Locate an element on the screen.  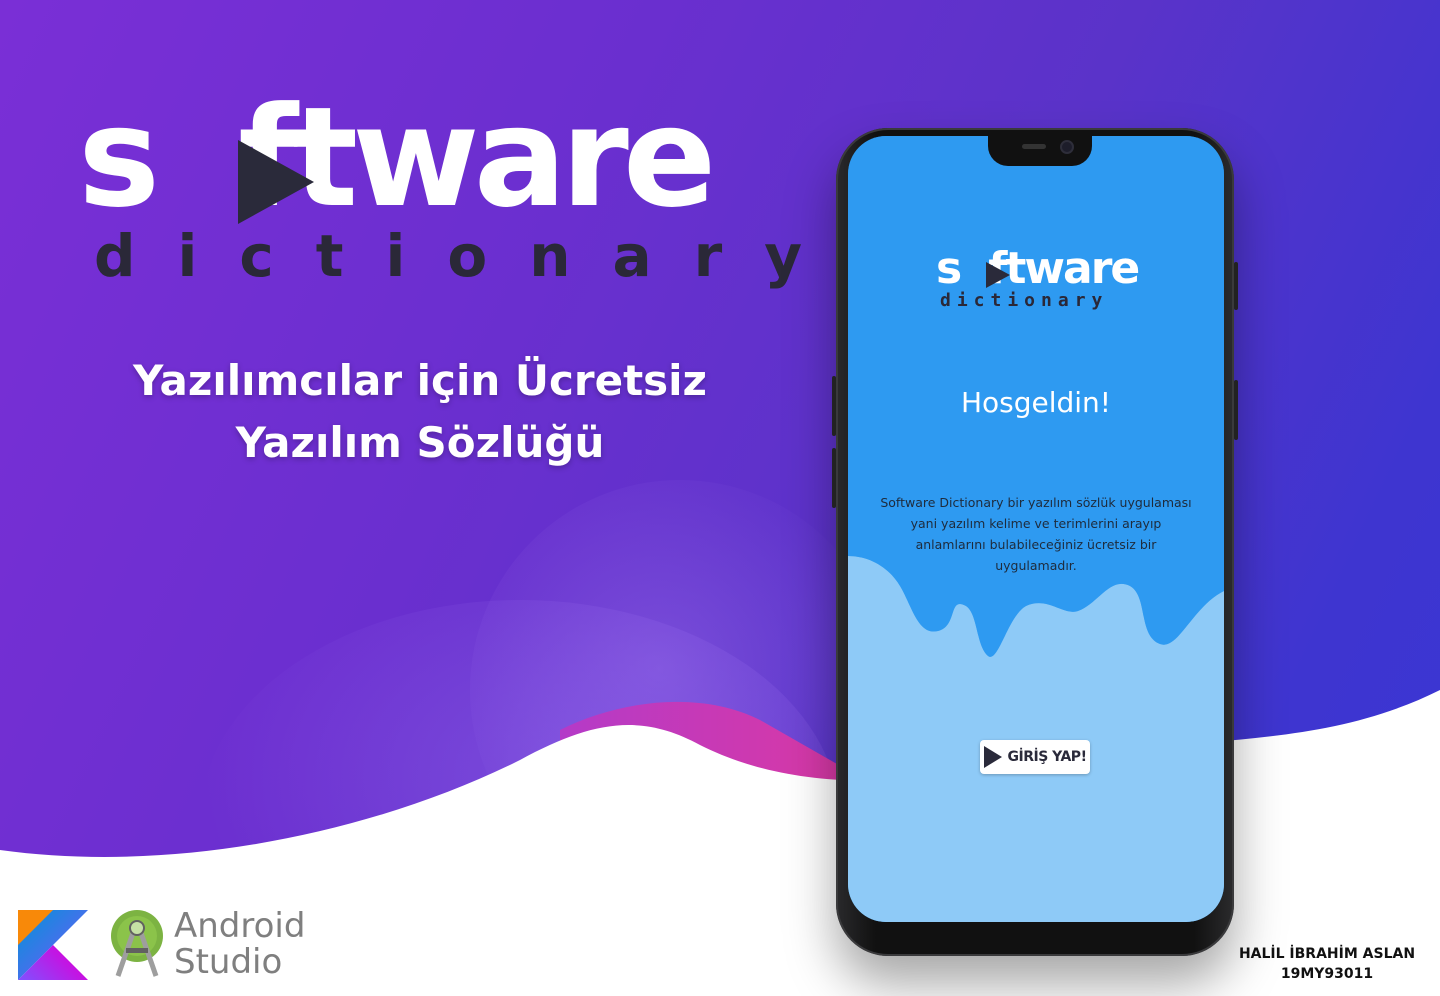
screen-app-logo: s ftware dictionary is located at coordinates (1041, 286).